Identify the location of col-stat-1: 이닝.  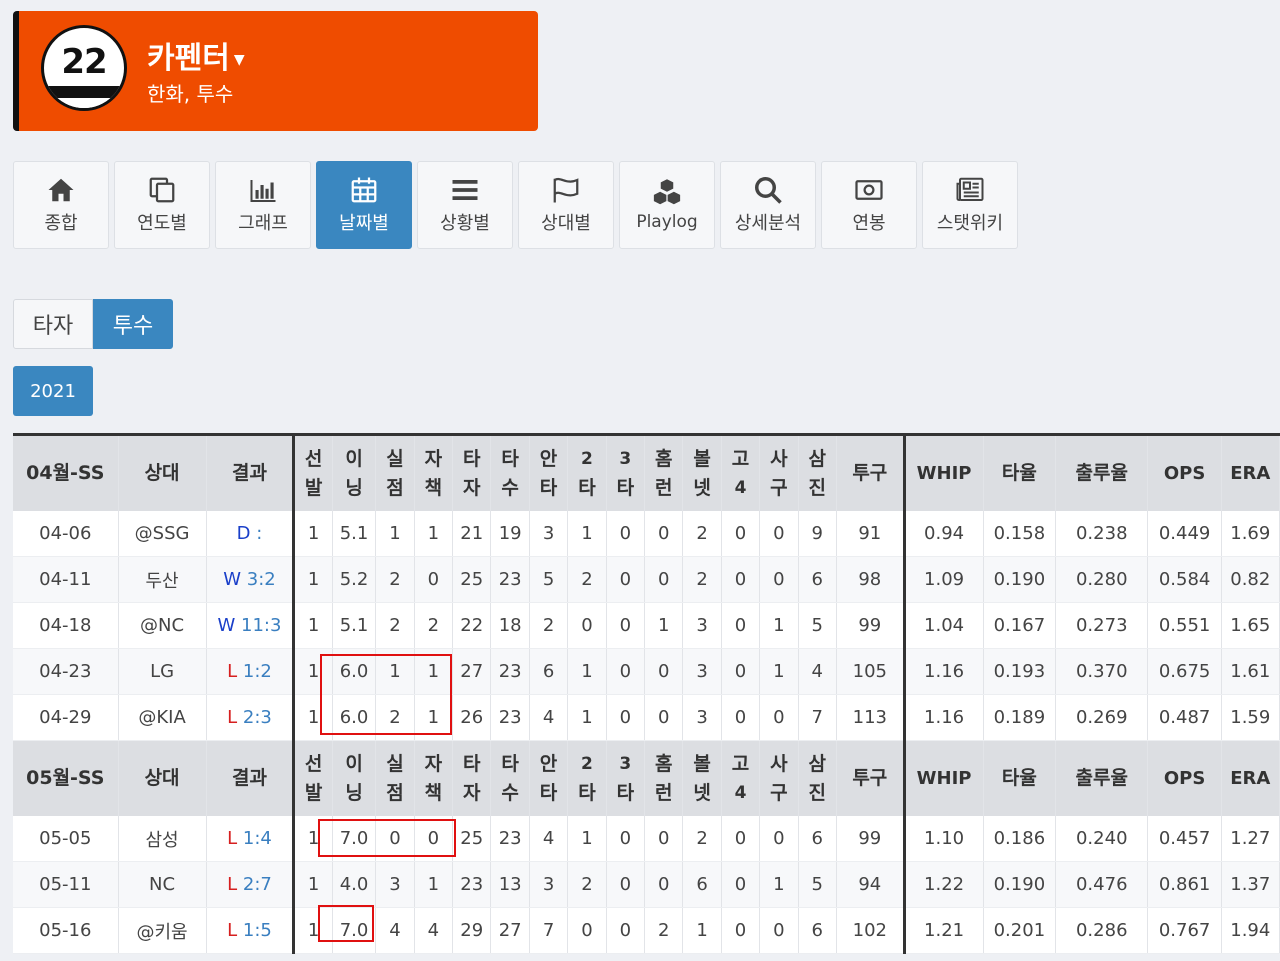
(354, 472).